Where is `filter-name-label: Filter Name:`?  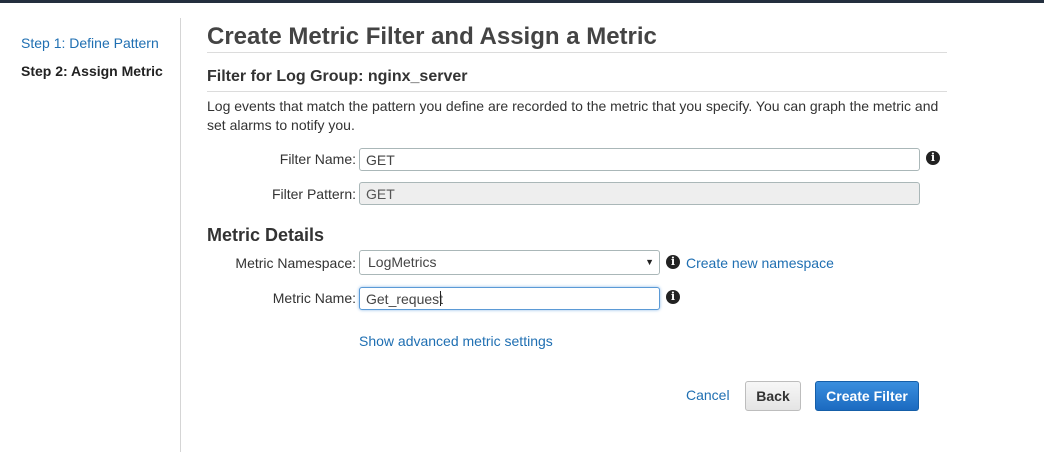
filter-name-label: Filter Name: is located at coordinates (317, 159).